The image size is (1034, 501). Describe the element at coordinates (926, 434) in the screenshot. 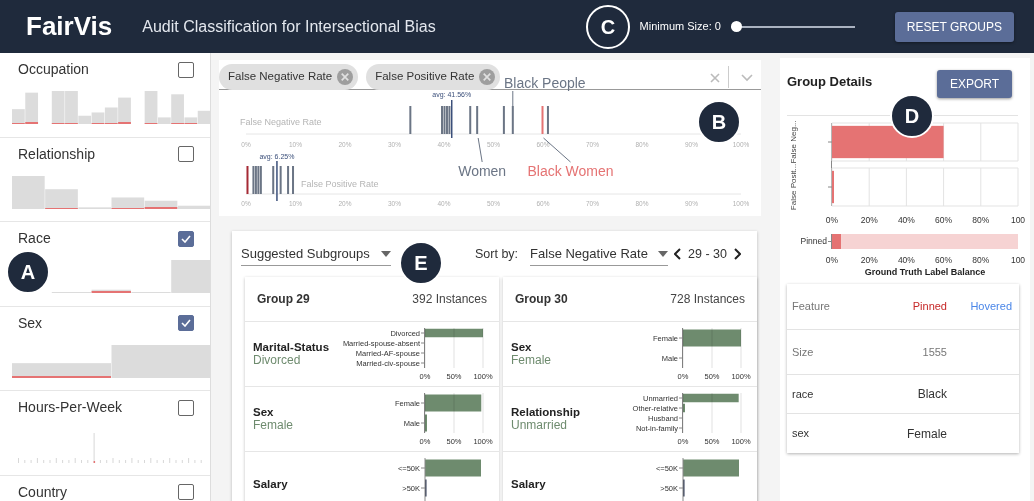

I see `table-cell-text: Female` at that location.